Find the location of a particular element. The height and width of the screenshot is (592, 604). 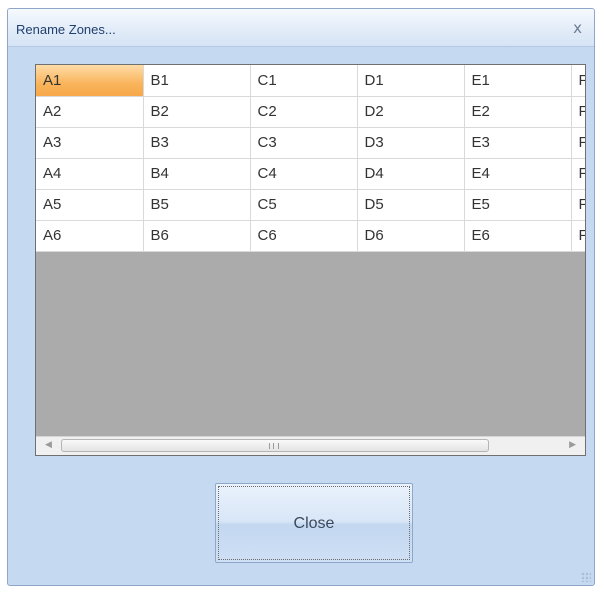

grid-cell: E5 is located at coordinates (518, 205).